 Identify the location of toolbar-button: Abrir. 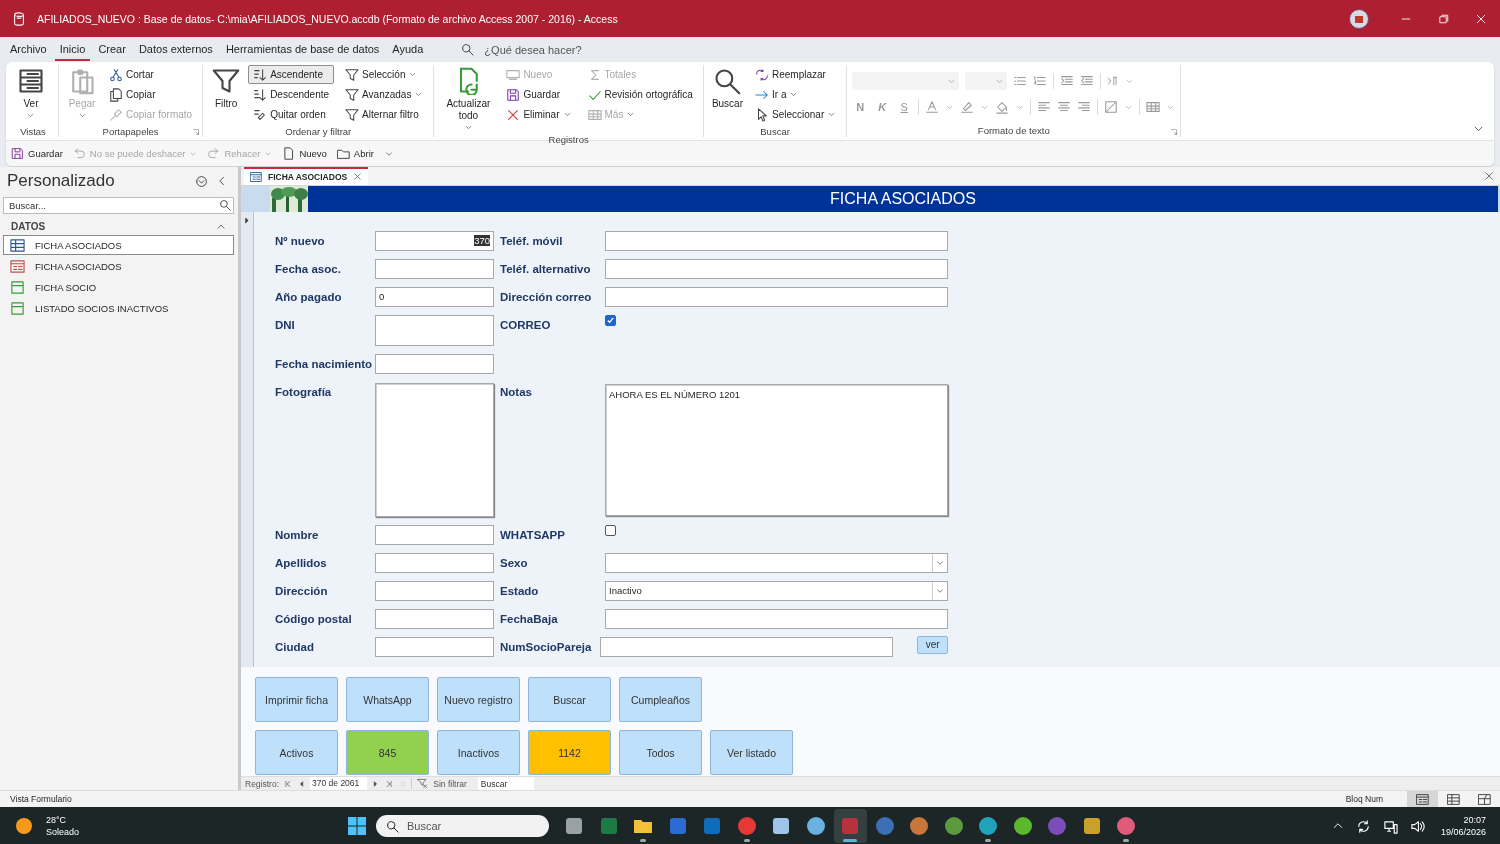
(355, 153).